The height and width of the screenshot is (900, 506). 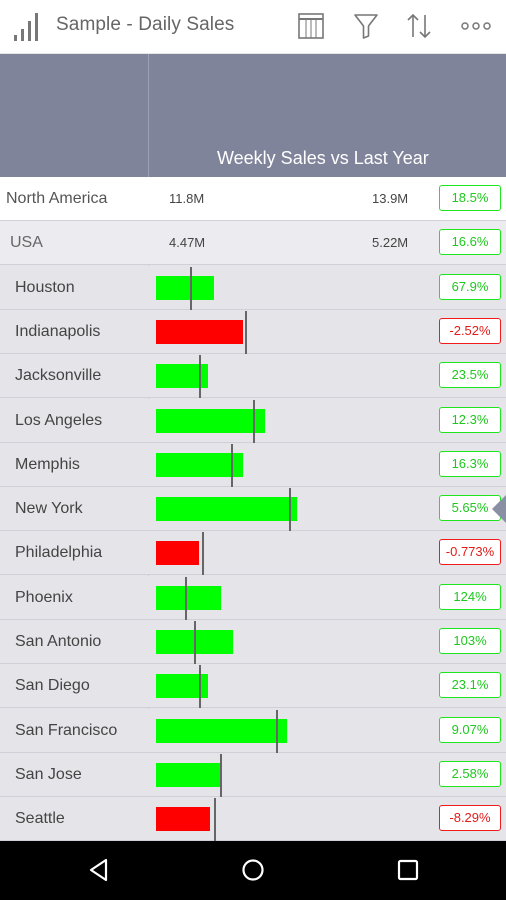 What do you see at coordinates (58, 375) in the screenshot?
I see `row-label: Jacksonville` at bounding box center [58, 375].